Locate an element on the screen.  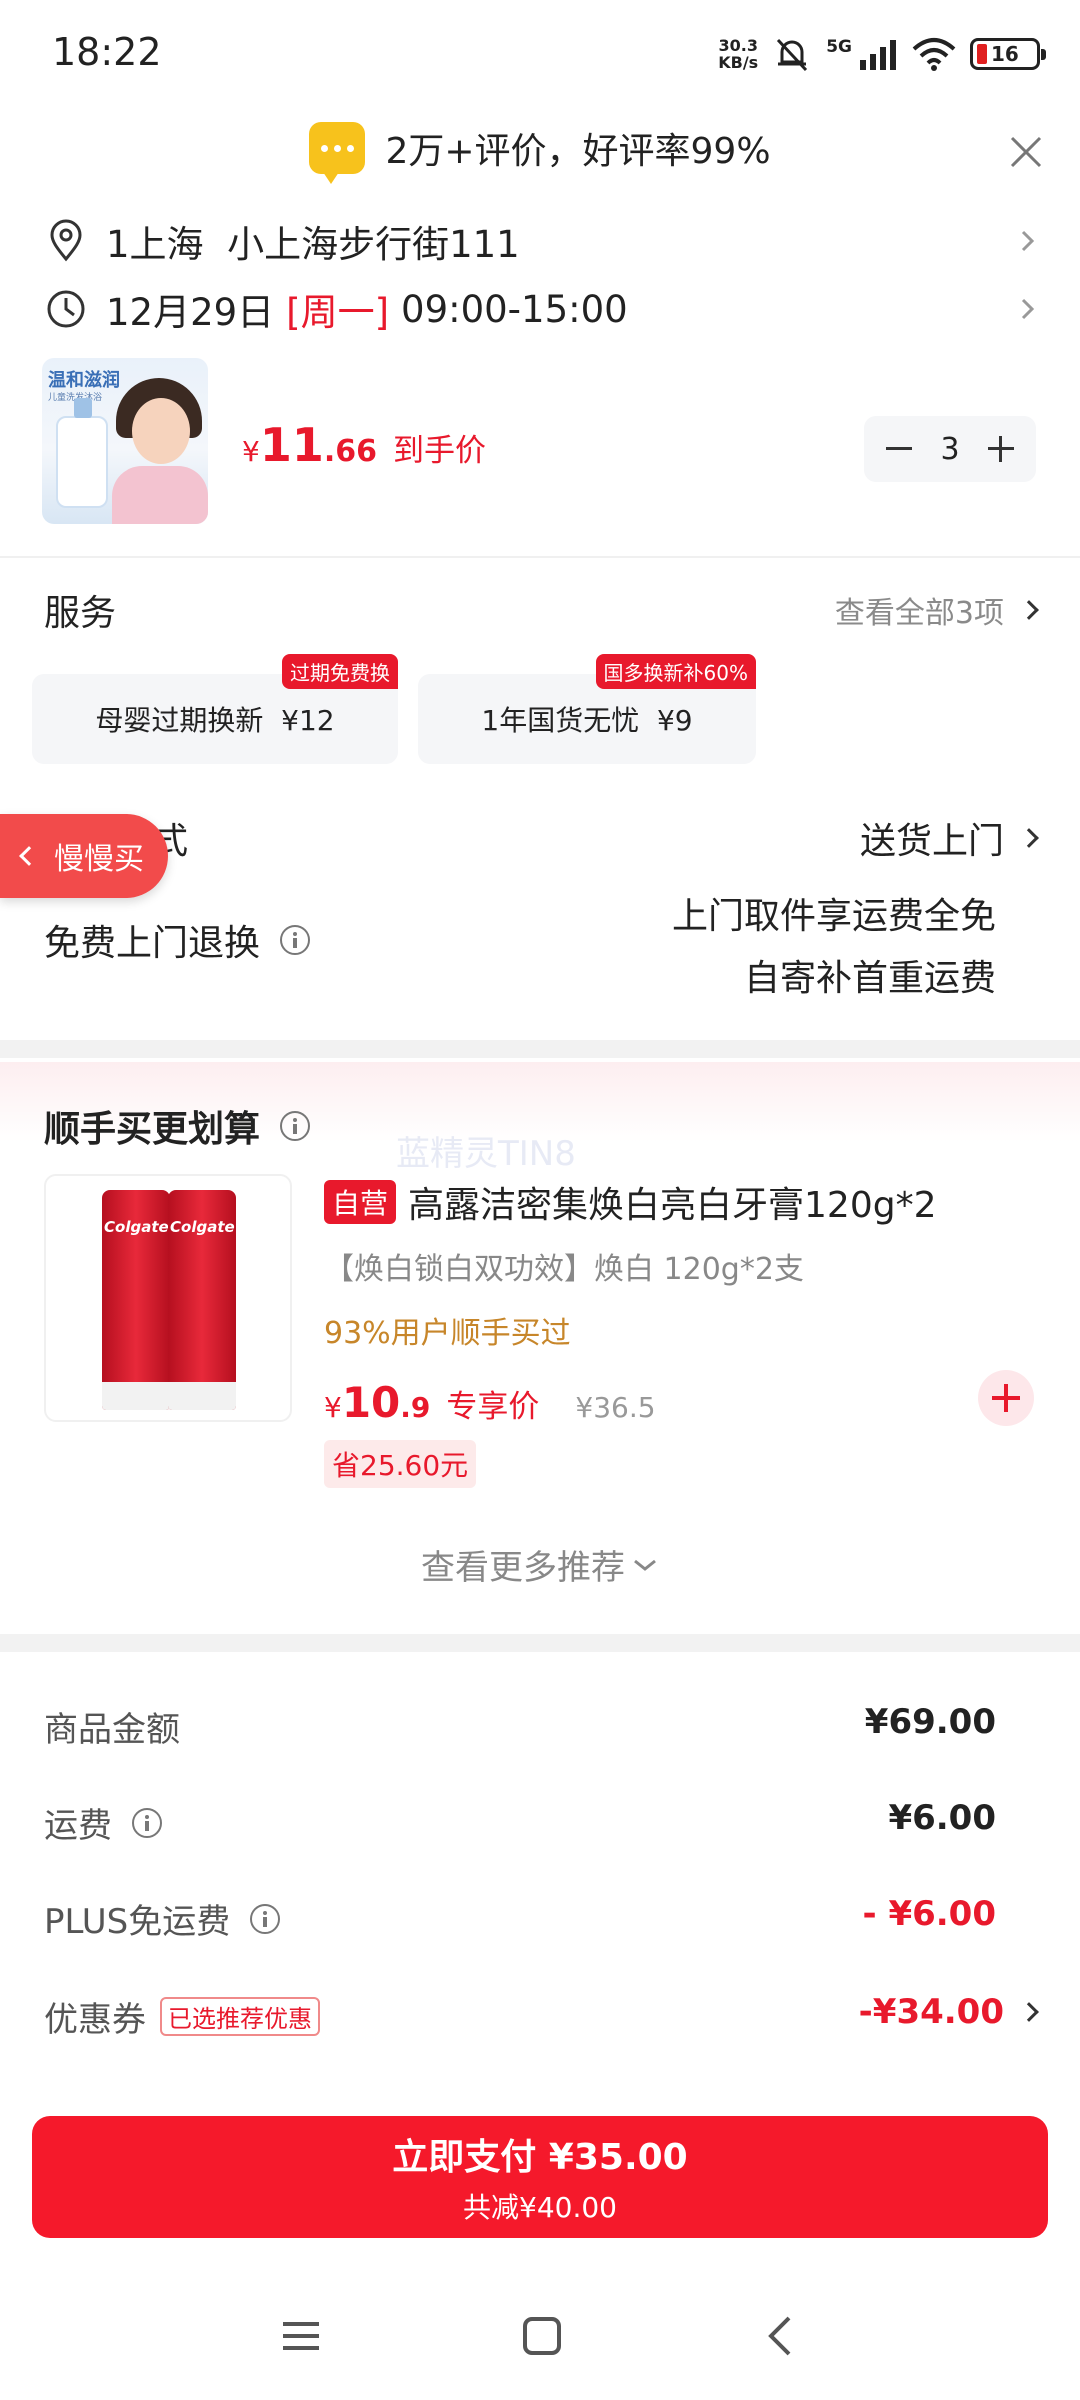
service-card: 1年国货无忧 ¥9 国多换新补60% is located at coordinates (587, 709).